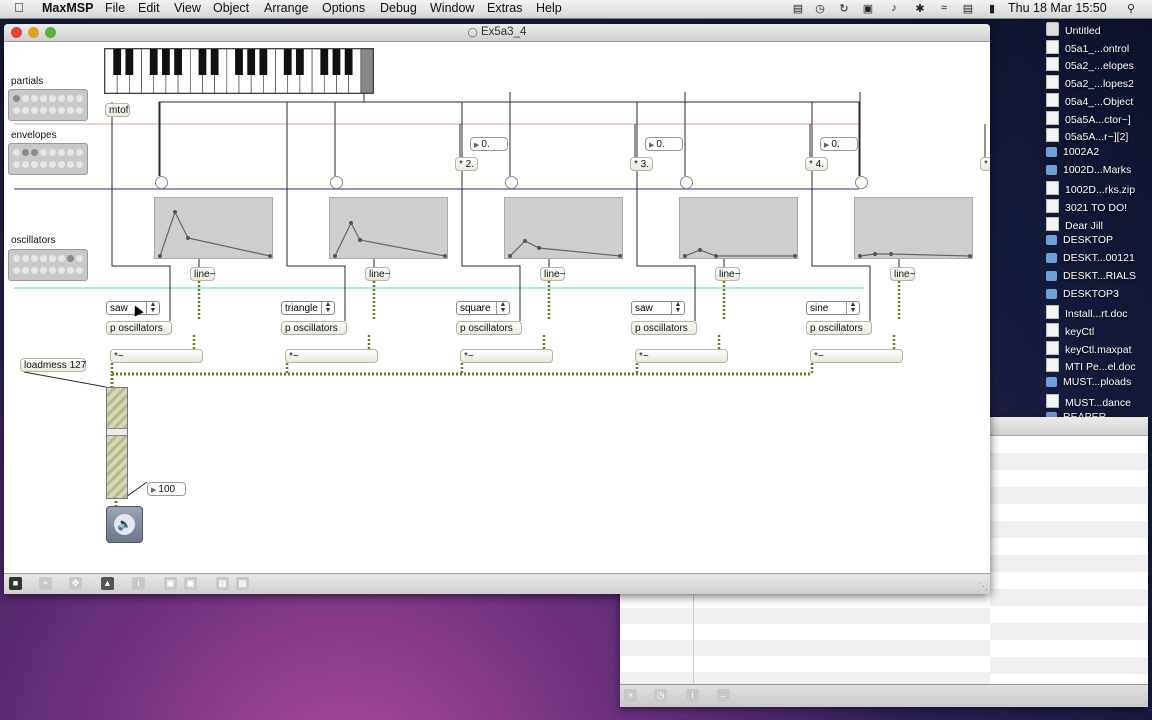  I want to click on zoom-out-icon: ▣, so click(170, 583).